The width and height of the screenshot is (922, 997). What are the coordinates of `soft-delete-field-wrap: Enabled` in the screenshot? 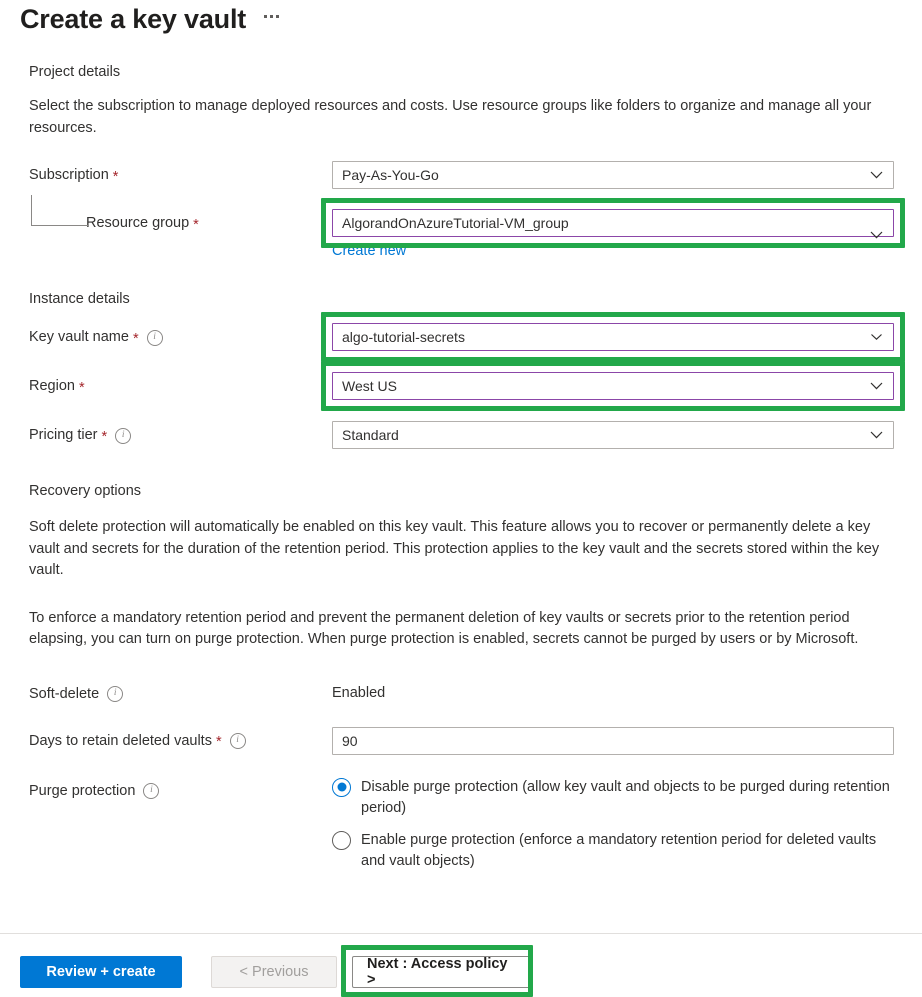 It's located at (613, 692).